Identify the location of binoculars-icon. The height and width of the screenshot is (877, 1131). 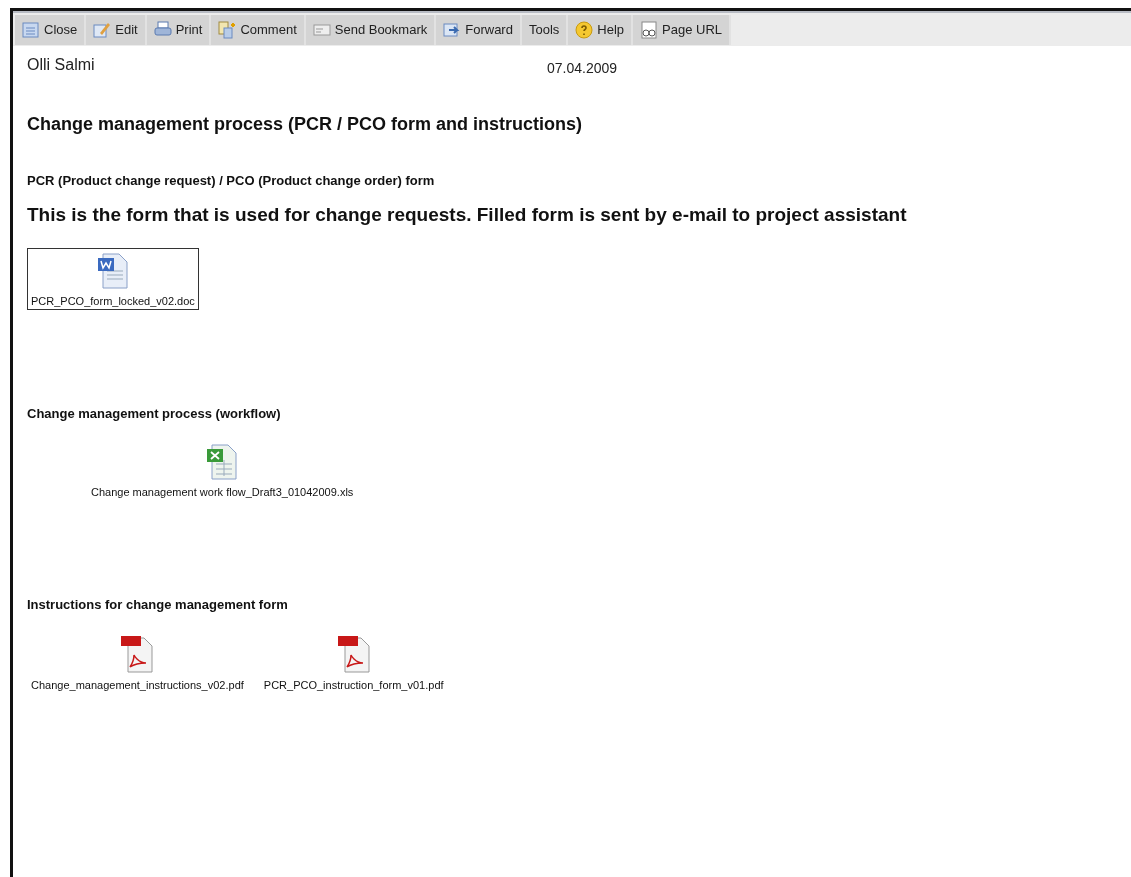
(649, 29).